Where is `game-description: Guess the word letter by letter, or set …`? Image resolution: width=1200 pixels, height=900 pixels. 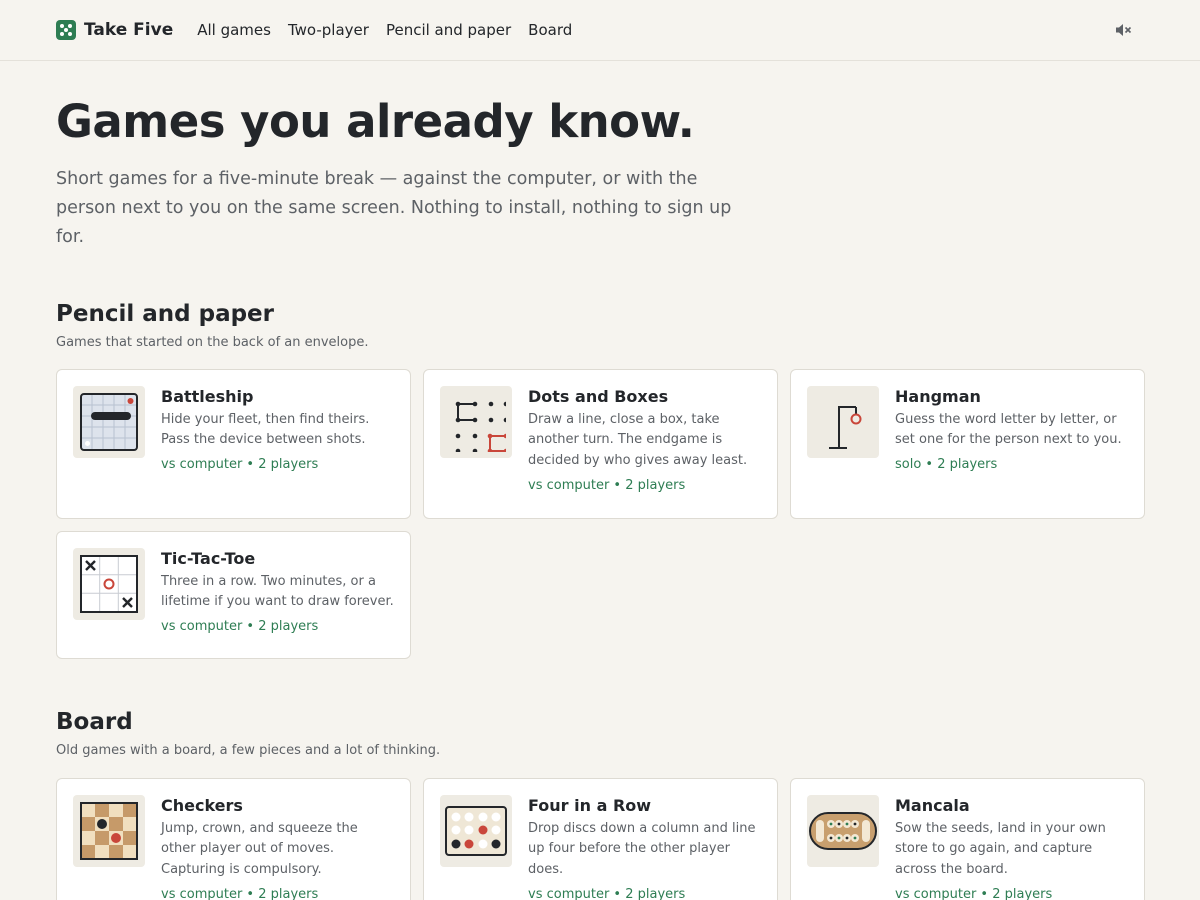 game-description: Guess the word letter by letter, or set … is located at coordinates (1008, 429).